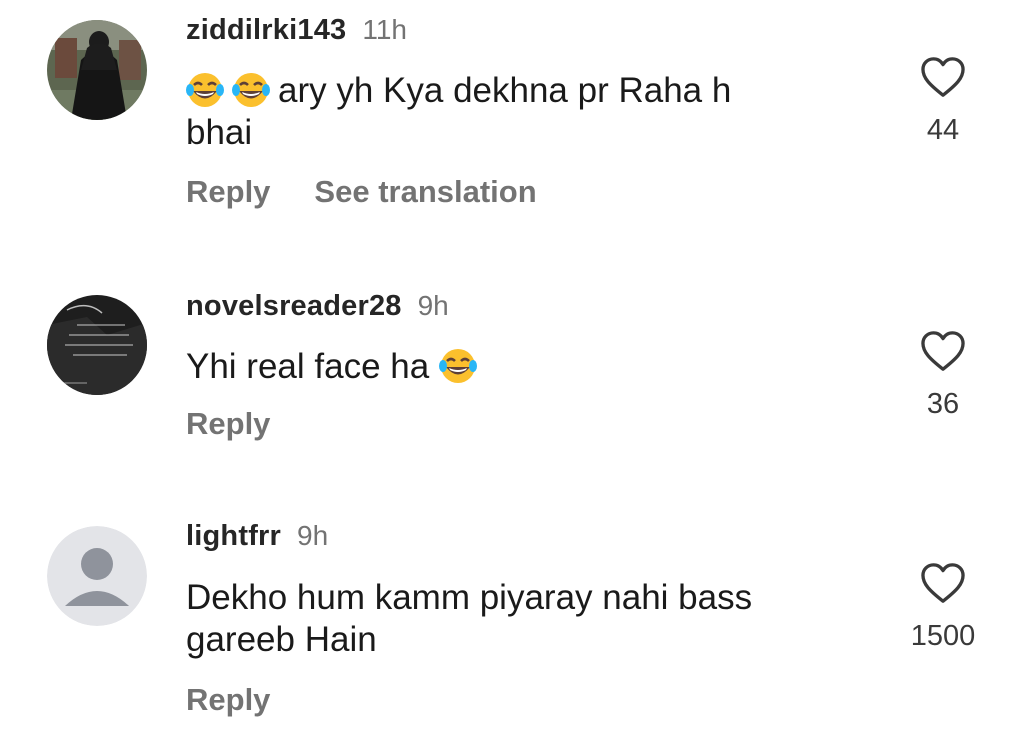 This screenshot has width=1024, height=732. I want to click on username: lightfrr, so click(233, 536).